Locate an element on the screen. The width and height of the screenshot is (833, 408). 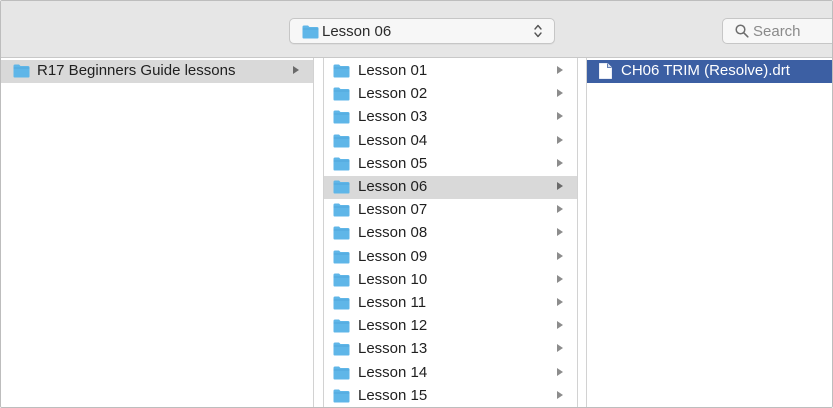
list-item-file: CH06 TRIM (Resolve).drt is located at coordinates (709, 71).